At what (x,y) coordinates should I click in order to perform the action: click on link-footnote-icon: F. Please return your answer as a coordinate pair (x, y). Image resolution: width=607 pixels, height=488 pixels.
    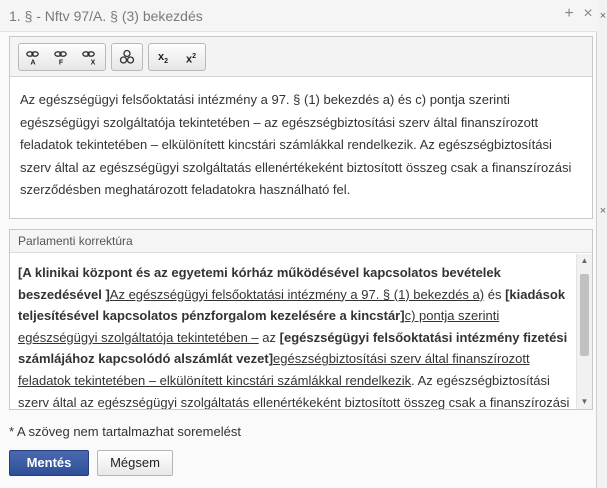
    Looking at the image, I should click on (61, 57).